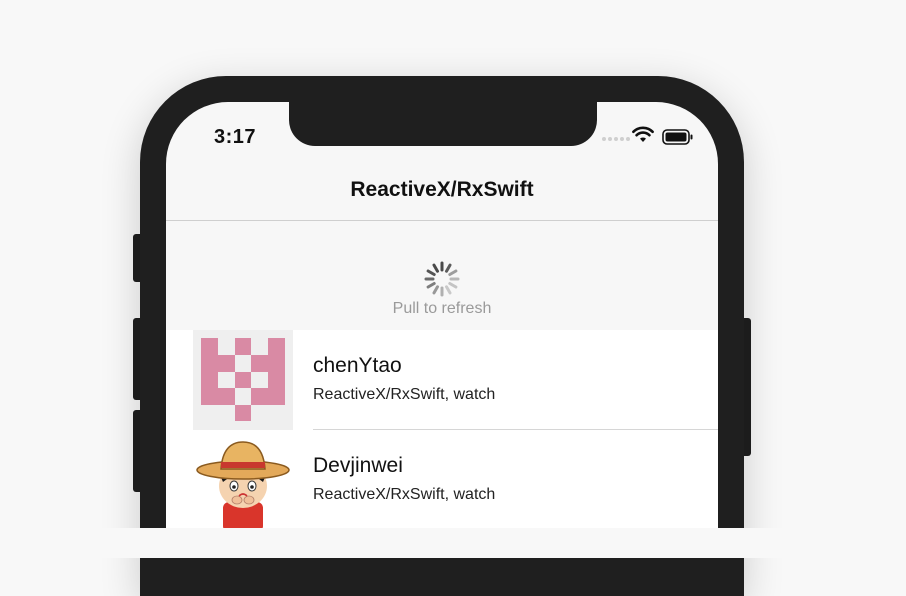  Describe the element at coordinates (358, 465) in the screenshot. I see `user-name: Devjinwei` at that location.